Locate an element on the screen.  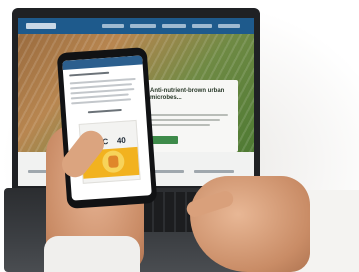
hero-cta-button is located at coordinates (164, 140).